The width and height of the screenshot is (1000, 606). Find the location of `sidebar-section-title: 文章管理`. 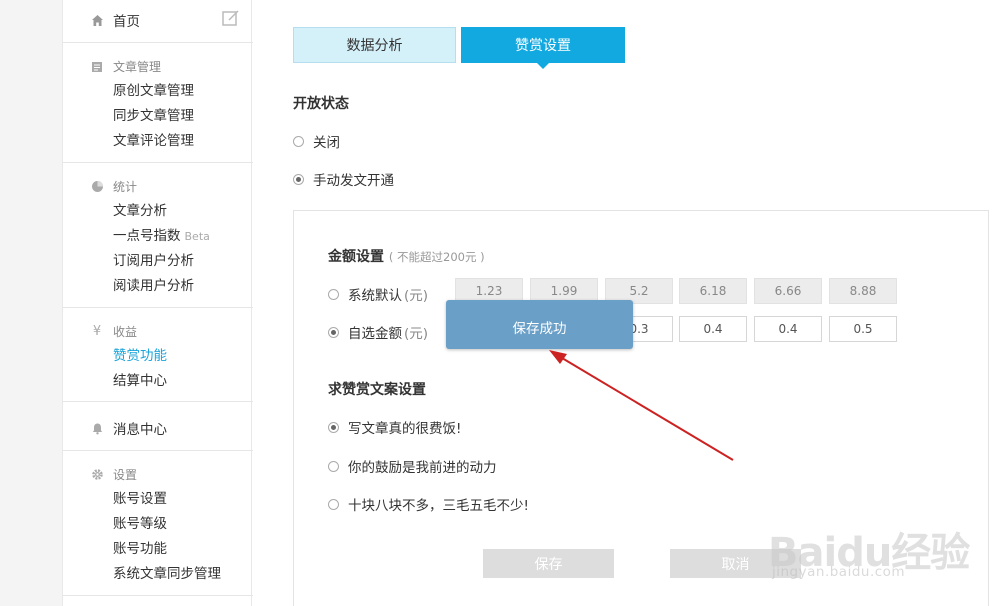

sidebar-section-title: 文章管理 is located at coordinates (125, 66).